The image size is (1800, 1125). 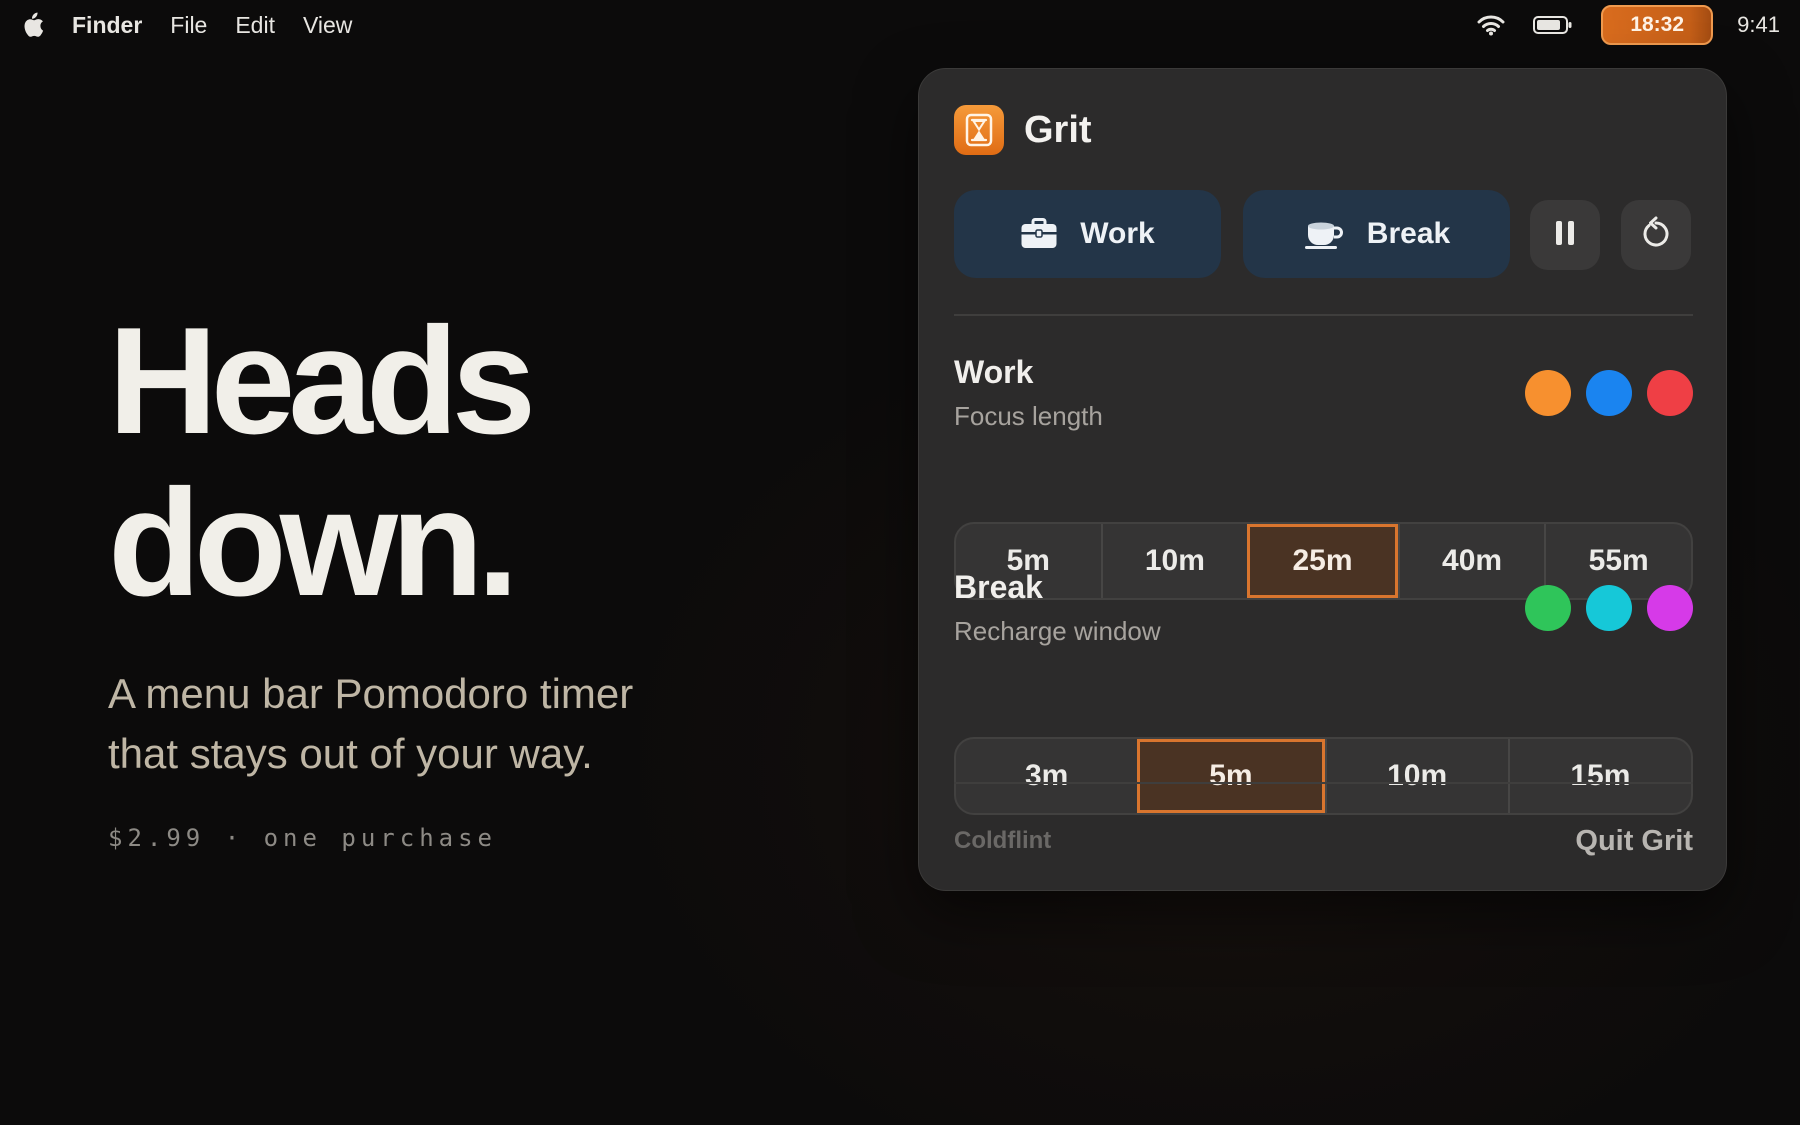 What do you see at coordinates (1758, 25) in the screenshot?
I see `menu-bar-clock: 9:41` at bounding box center [1758, 25].